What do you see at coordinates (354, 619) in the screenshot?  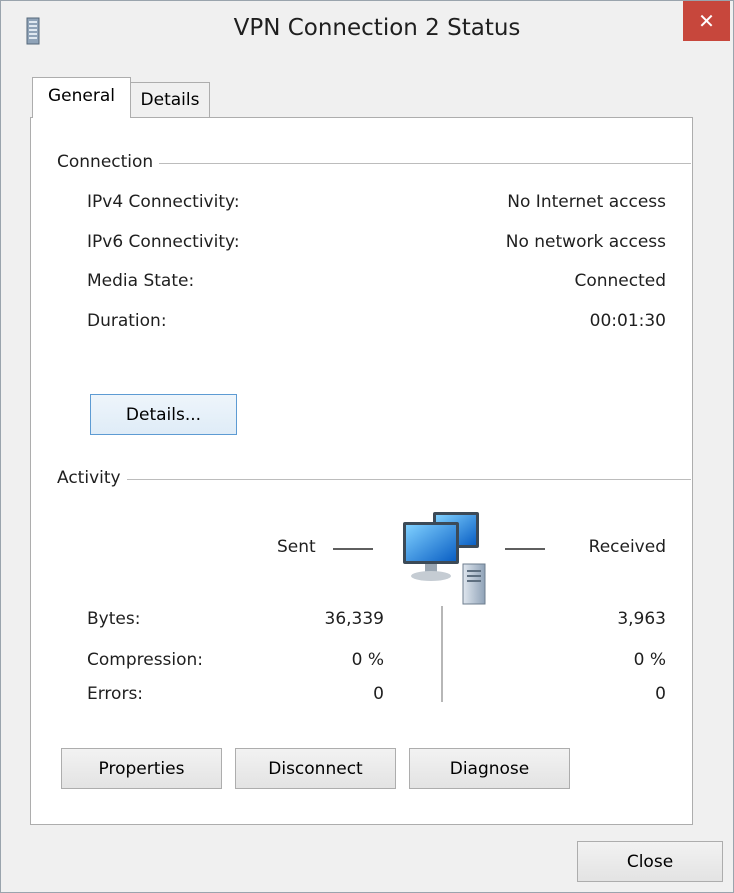 I see `bytes-sent-value: 36,339` at bounding box center [354, 619].